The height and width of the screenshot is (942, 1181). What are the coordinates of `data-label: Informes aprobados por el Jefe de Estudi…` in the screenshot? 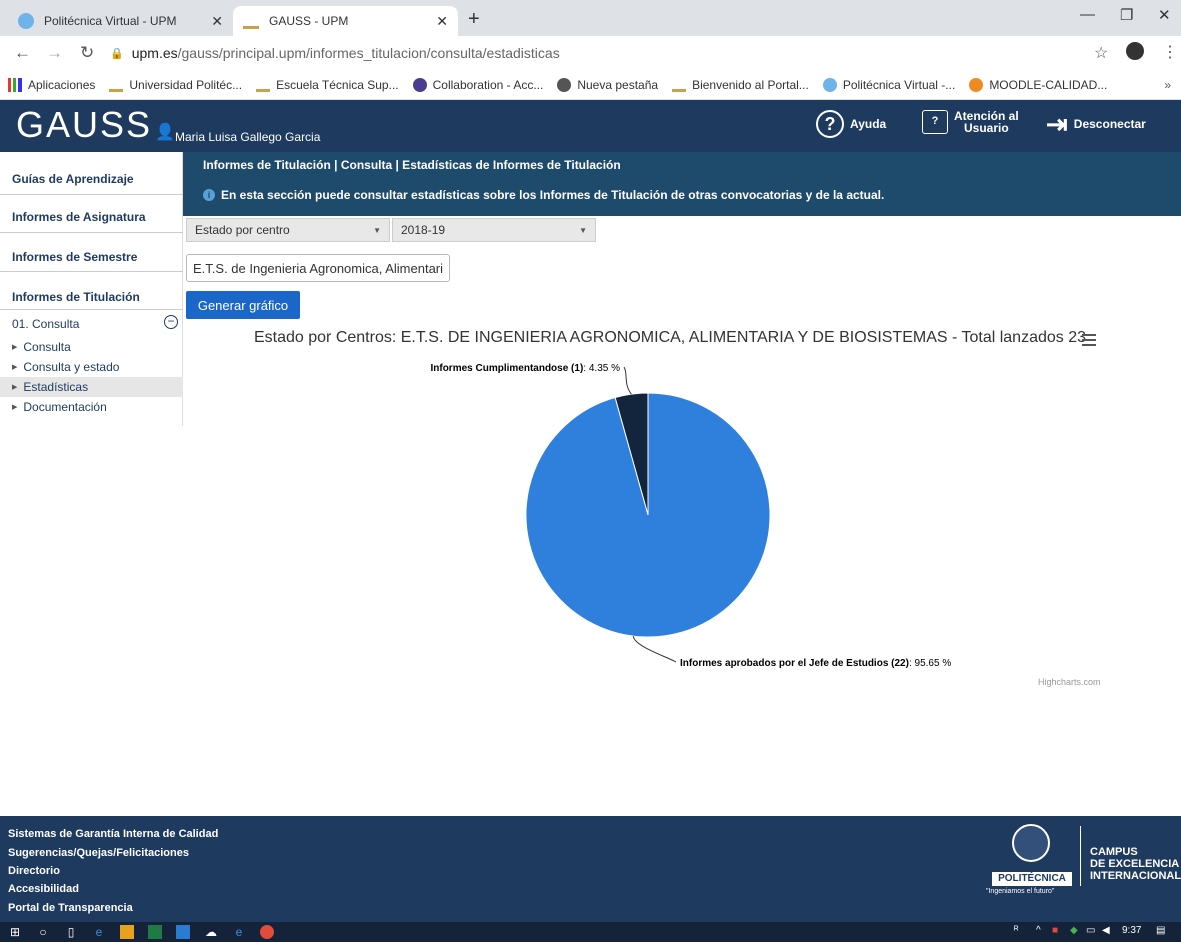 It's located at (815, 663).